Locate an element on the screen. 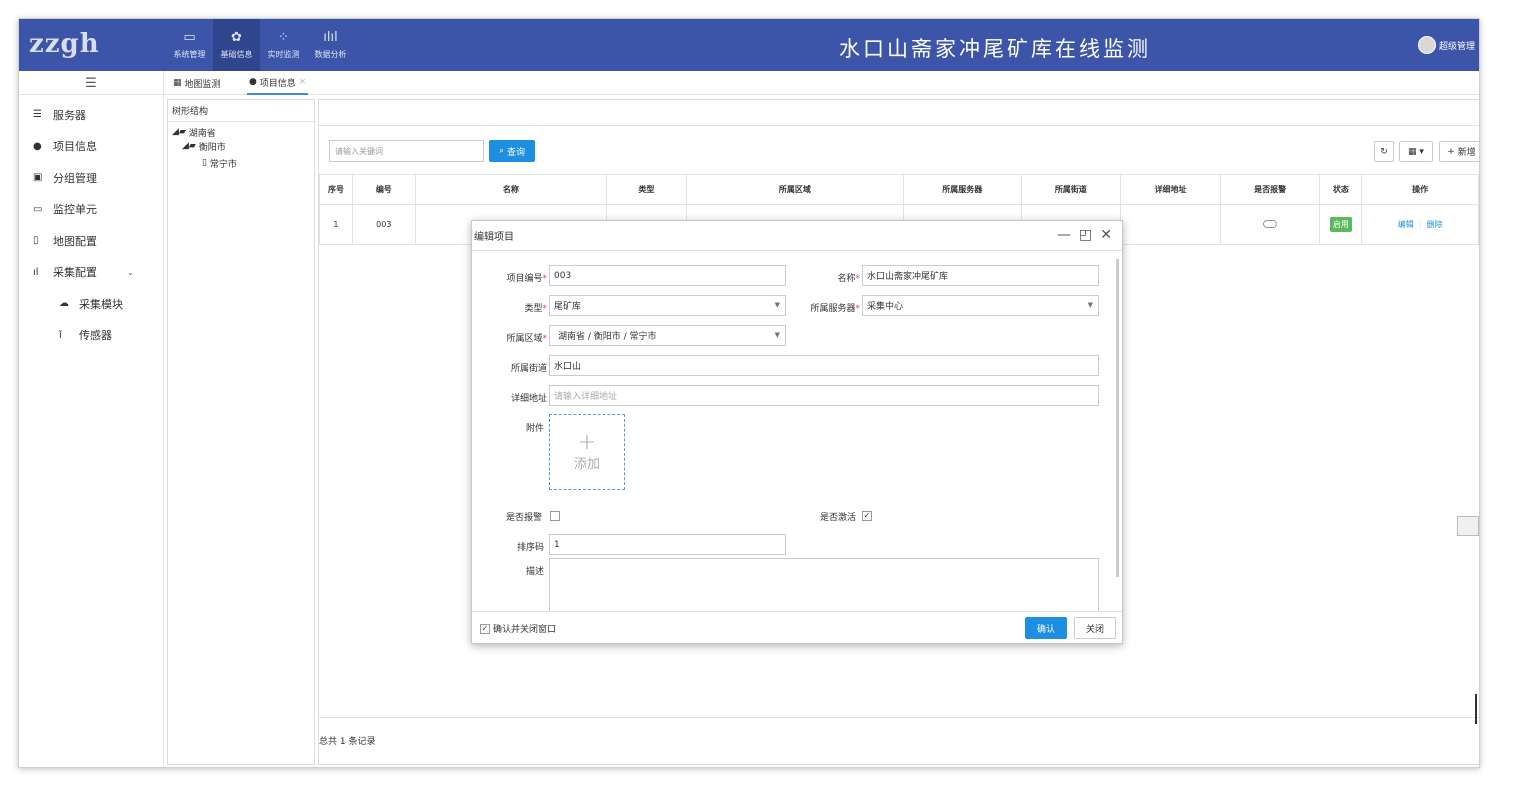 The image size is (1516, 803). search-icon: ⌕ is located at coordinates (503, 151).